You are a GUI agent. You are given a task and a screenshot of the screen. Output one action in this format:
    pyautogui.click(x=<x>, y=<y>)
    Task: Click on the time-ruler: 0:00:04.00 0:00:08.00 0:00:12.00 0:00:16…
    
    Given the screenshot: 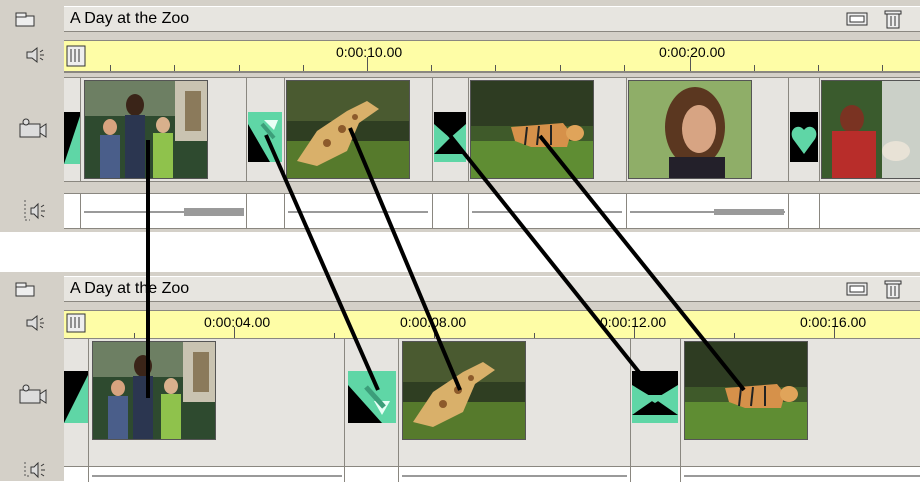 What is the action you would take?
    pyautogui.click(x=492, y=325)
    